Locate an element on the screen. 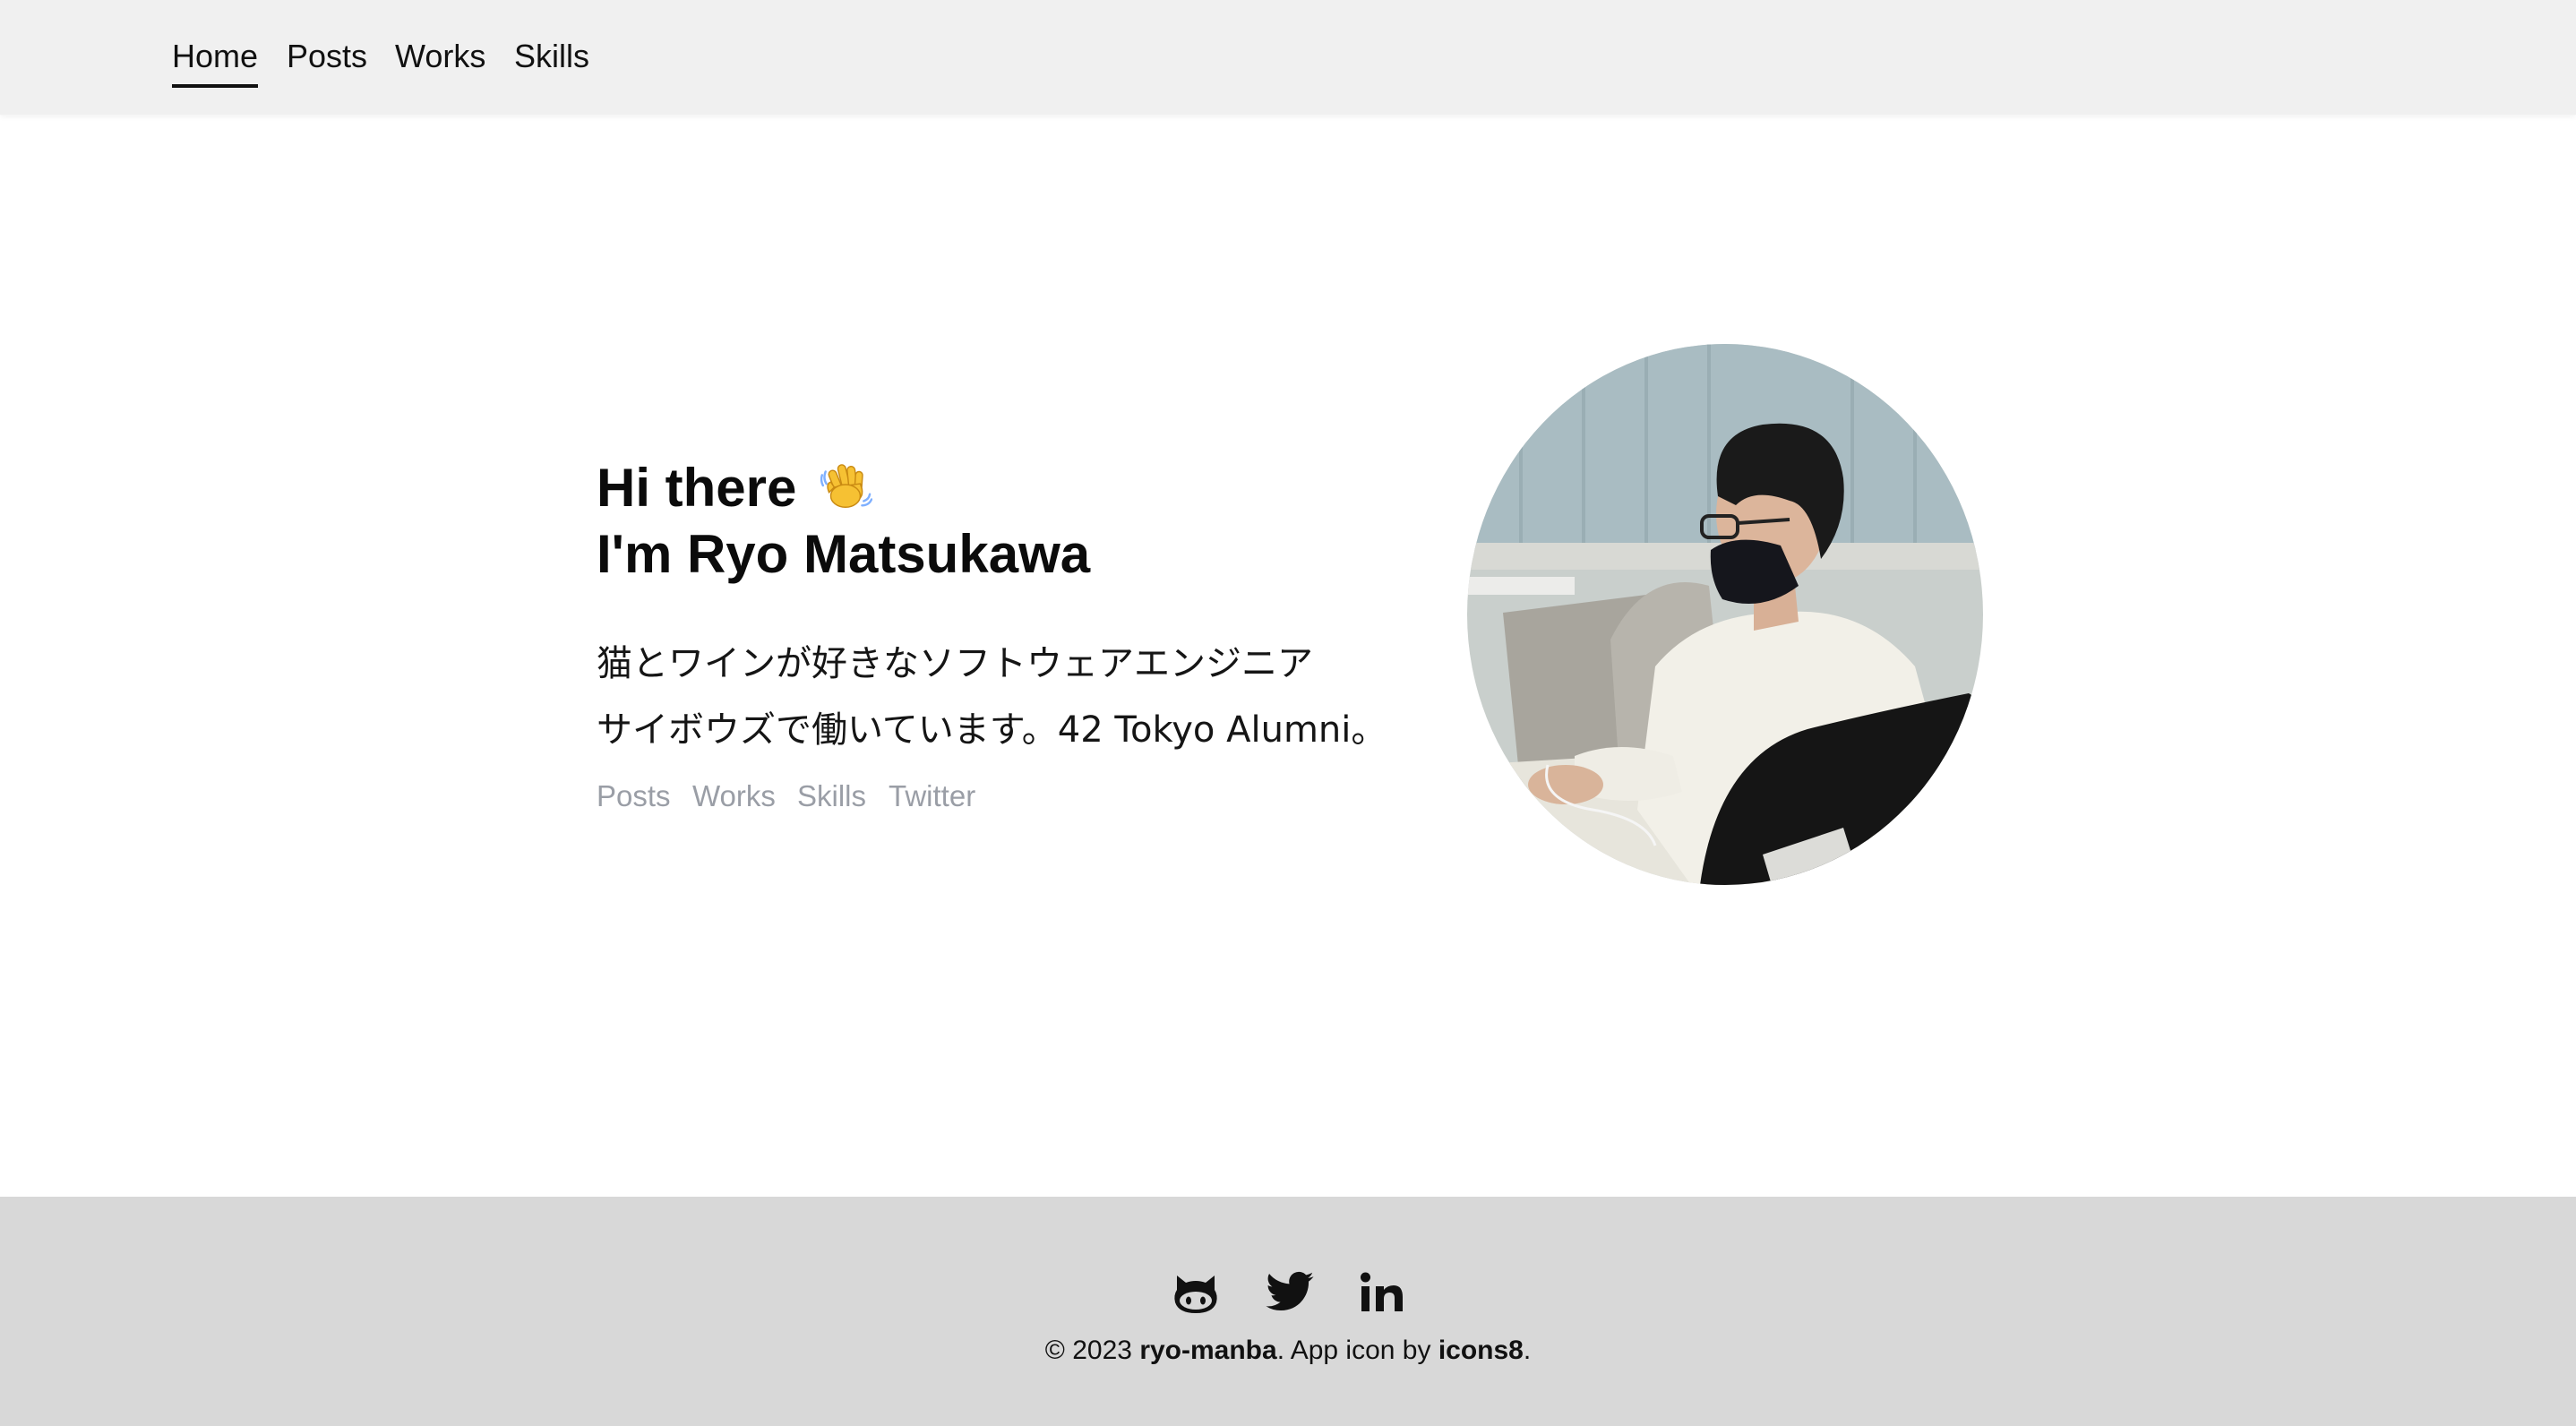 The width and height of the screenshot is (2576, 1426). copyright-text: © 2023 ryo-manba. App icon by icons8. is located at coordinates (1288, 1351).